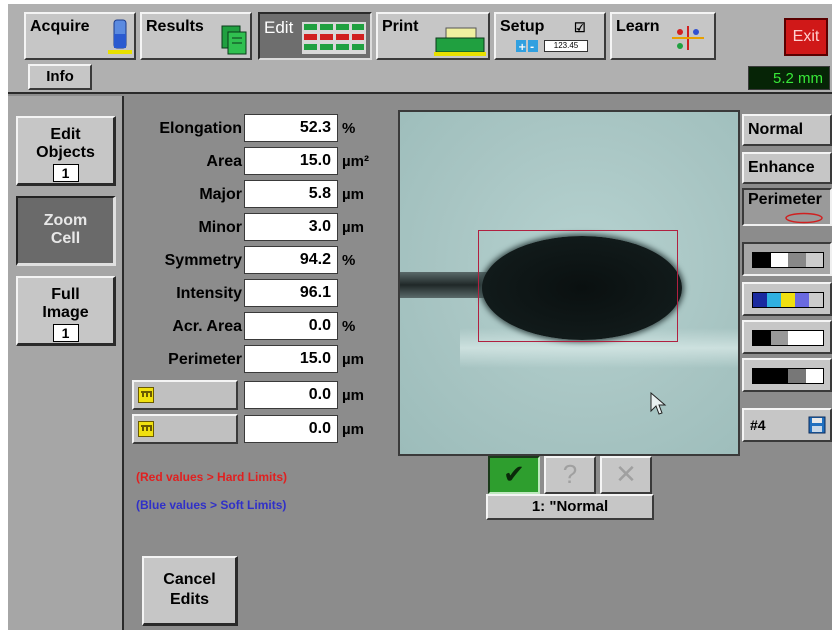  What do you see at coordinates (460, 41) in the screenshot?
I see `printer-icon` at bounding box center [460, 41].